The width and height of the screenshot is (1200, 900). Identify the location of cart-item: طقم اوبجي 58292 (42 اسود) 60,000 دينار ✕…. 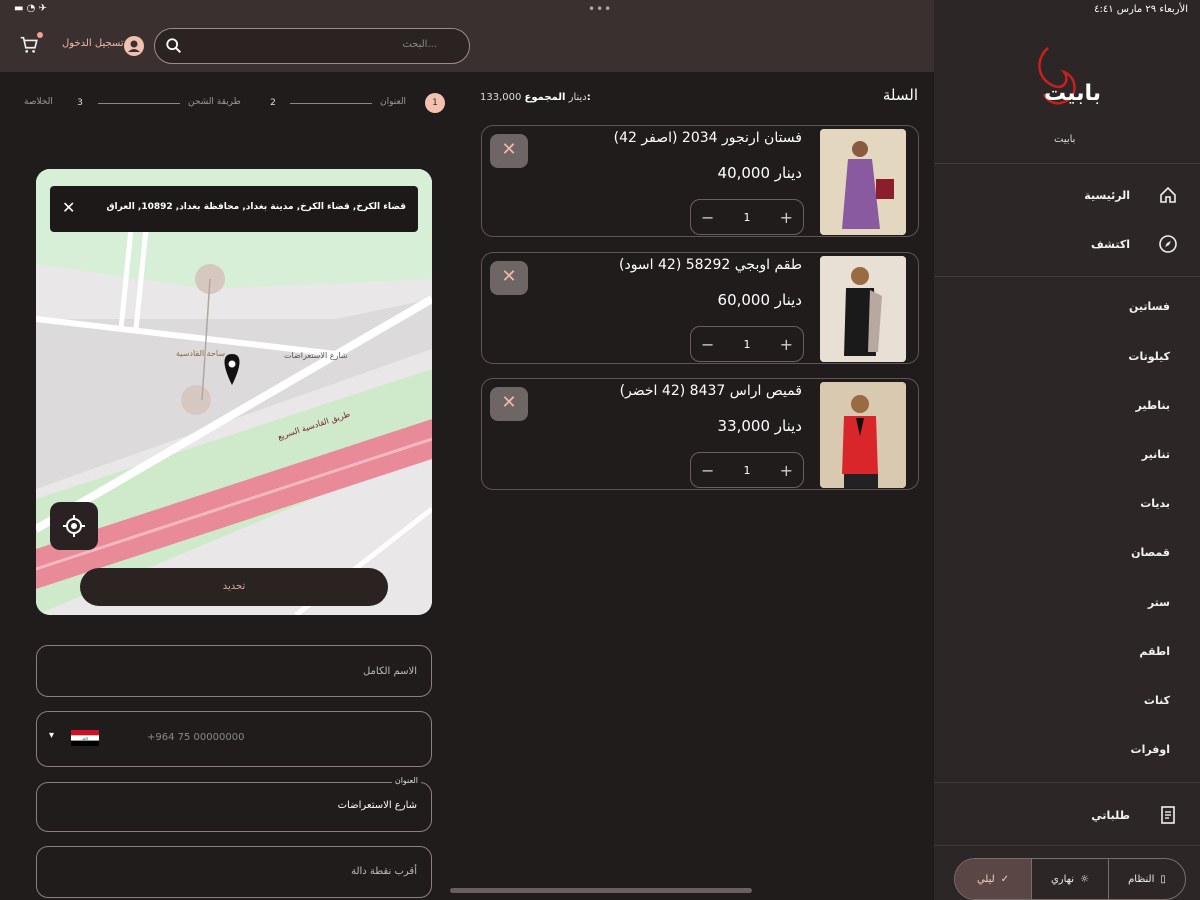
(700, 308).